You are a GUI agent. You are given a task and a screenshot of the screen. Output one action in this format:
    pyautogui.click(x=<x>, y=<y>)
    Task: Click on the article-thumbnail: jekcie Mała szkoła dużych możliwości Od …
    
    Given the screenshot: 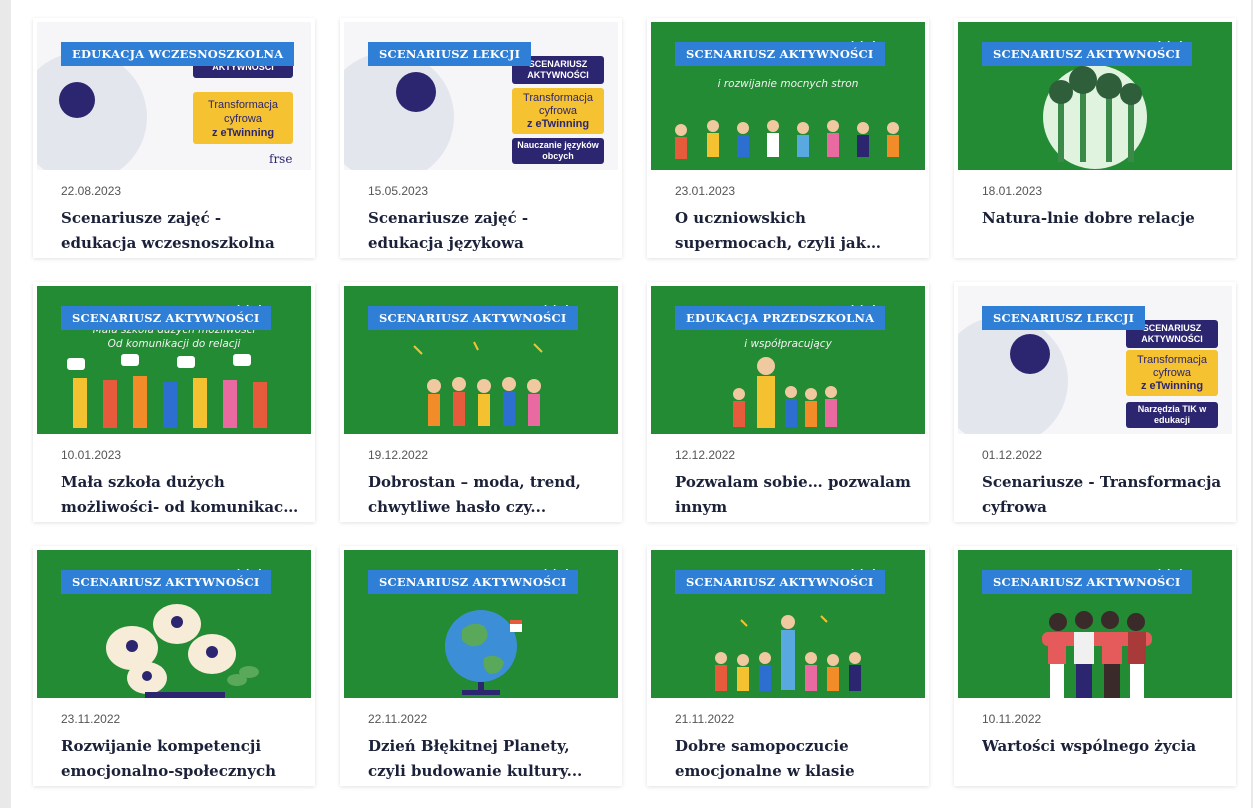 What is the action you would take?
    pyautogui.click(x=174, y=360)
    